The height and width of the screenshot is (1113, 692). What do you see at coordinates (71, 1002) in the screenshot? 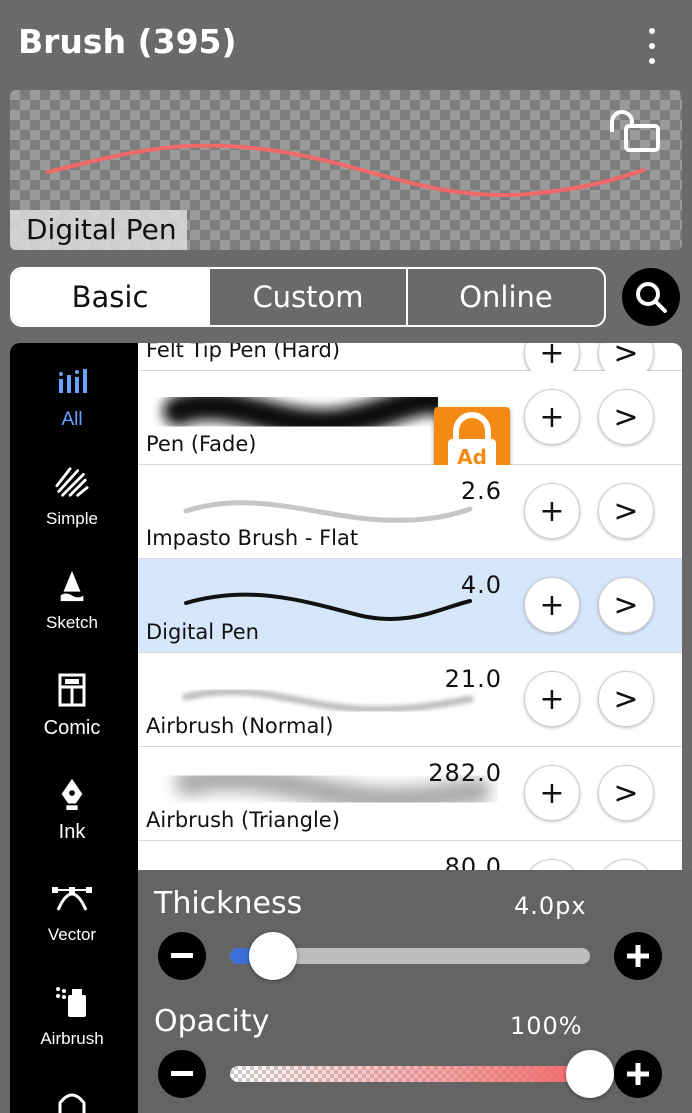
I see `spray-icon` at bounding box center [71, 1002].